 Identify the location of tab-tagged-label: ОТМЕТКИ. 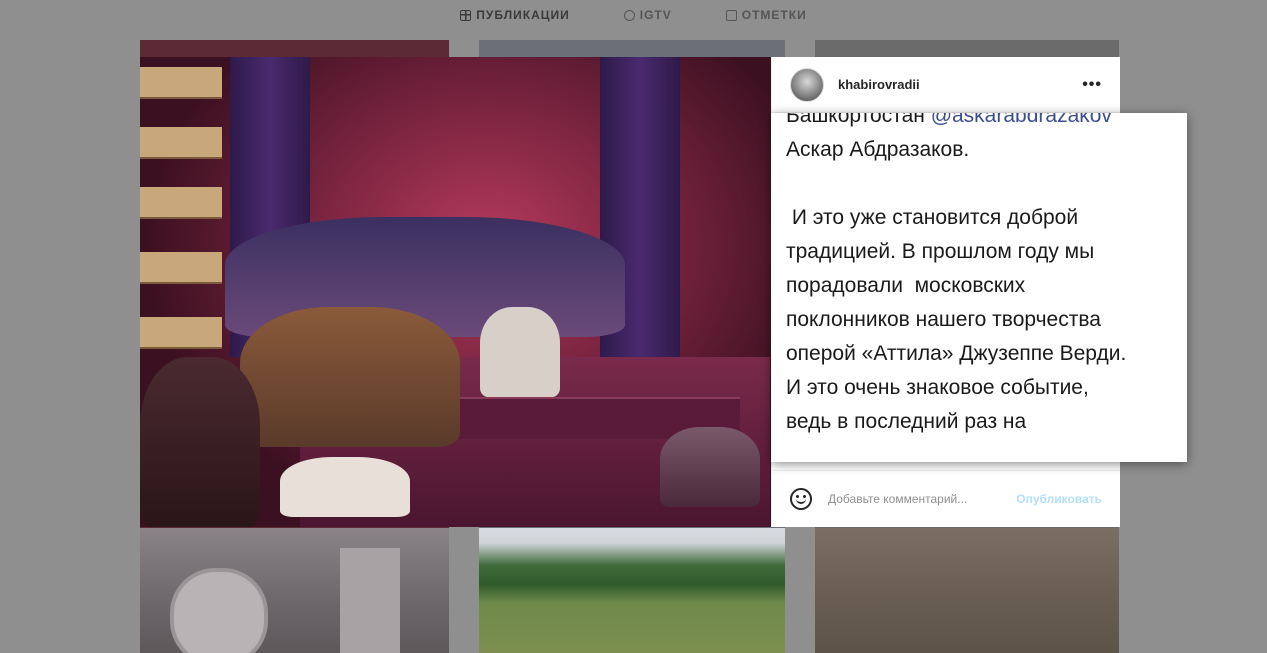
(774, 15).